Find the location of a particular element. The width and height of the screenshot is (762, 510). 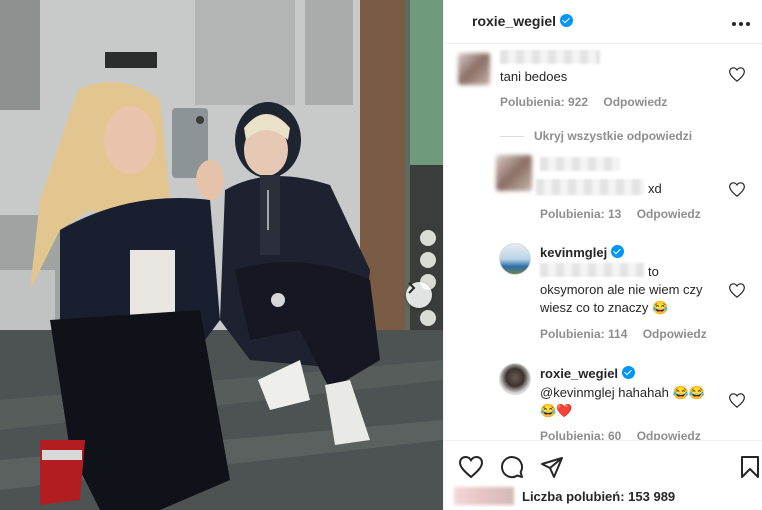

comment-text-line: wiesz co to znaczy 😂 is located at coordinates (604, 307).